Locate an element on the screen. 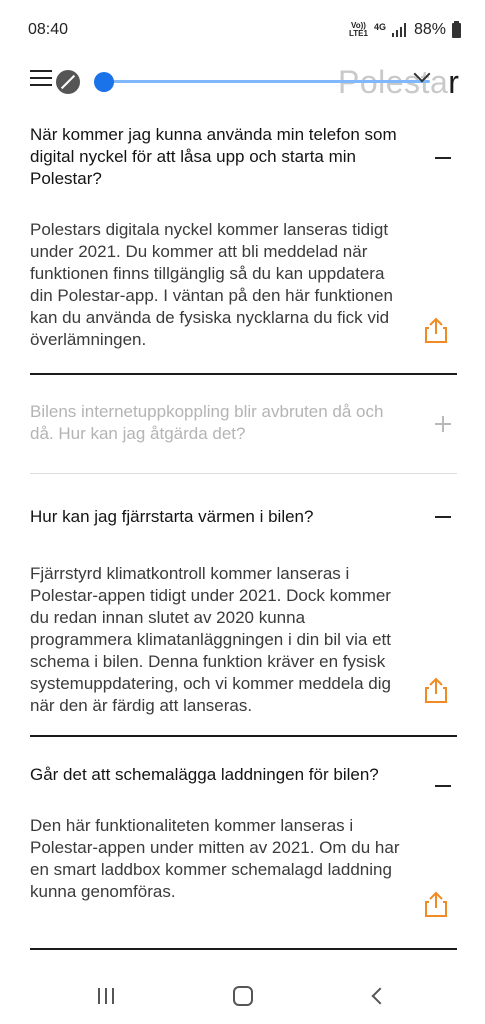 The height and width of the screenshot is (1024, 485). recents-icon is located at coordinates (108, 996).